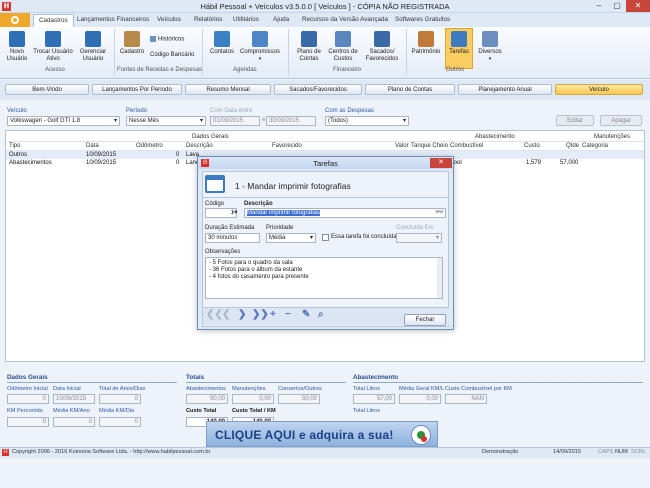  I want to click on search-record-icon: ⌕, so click(321, 315).